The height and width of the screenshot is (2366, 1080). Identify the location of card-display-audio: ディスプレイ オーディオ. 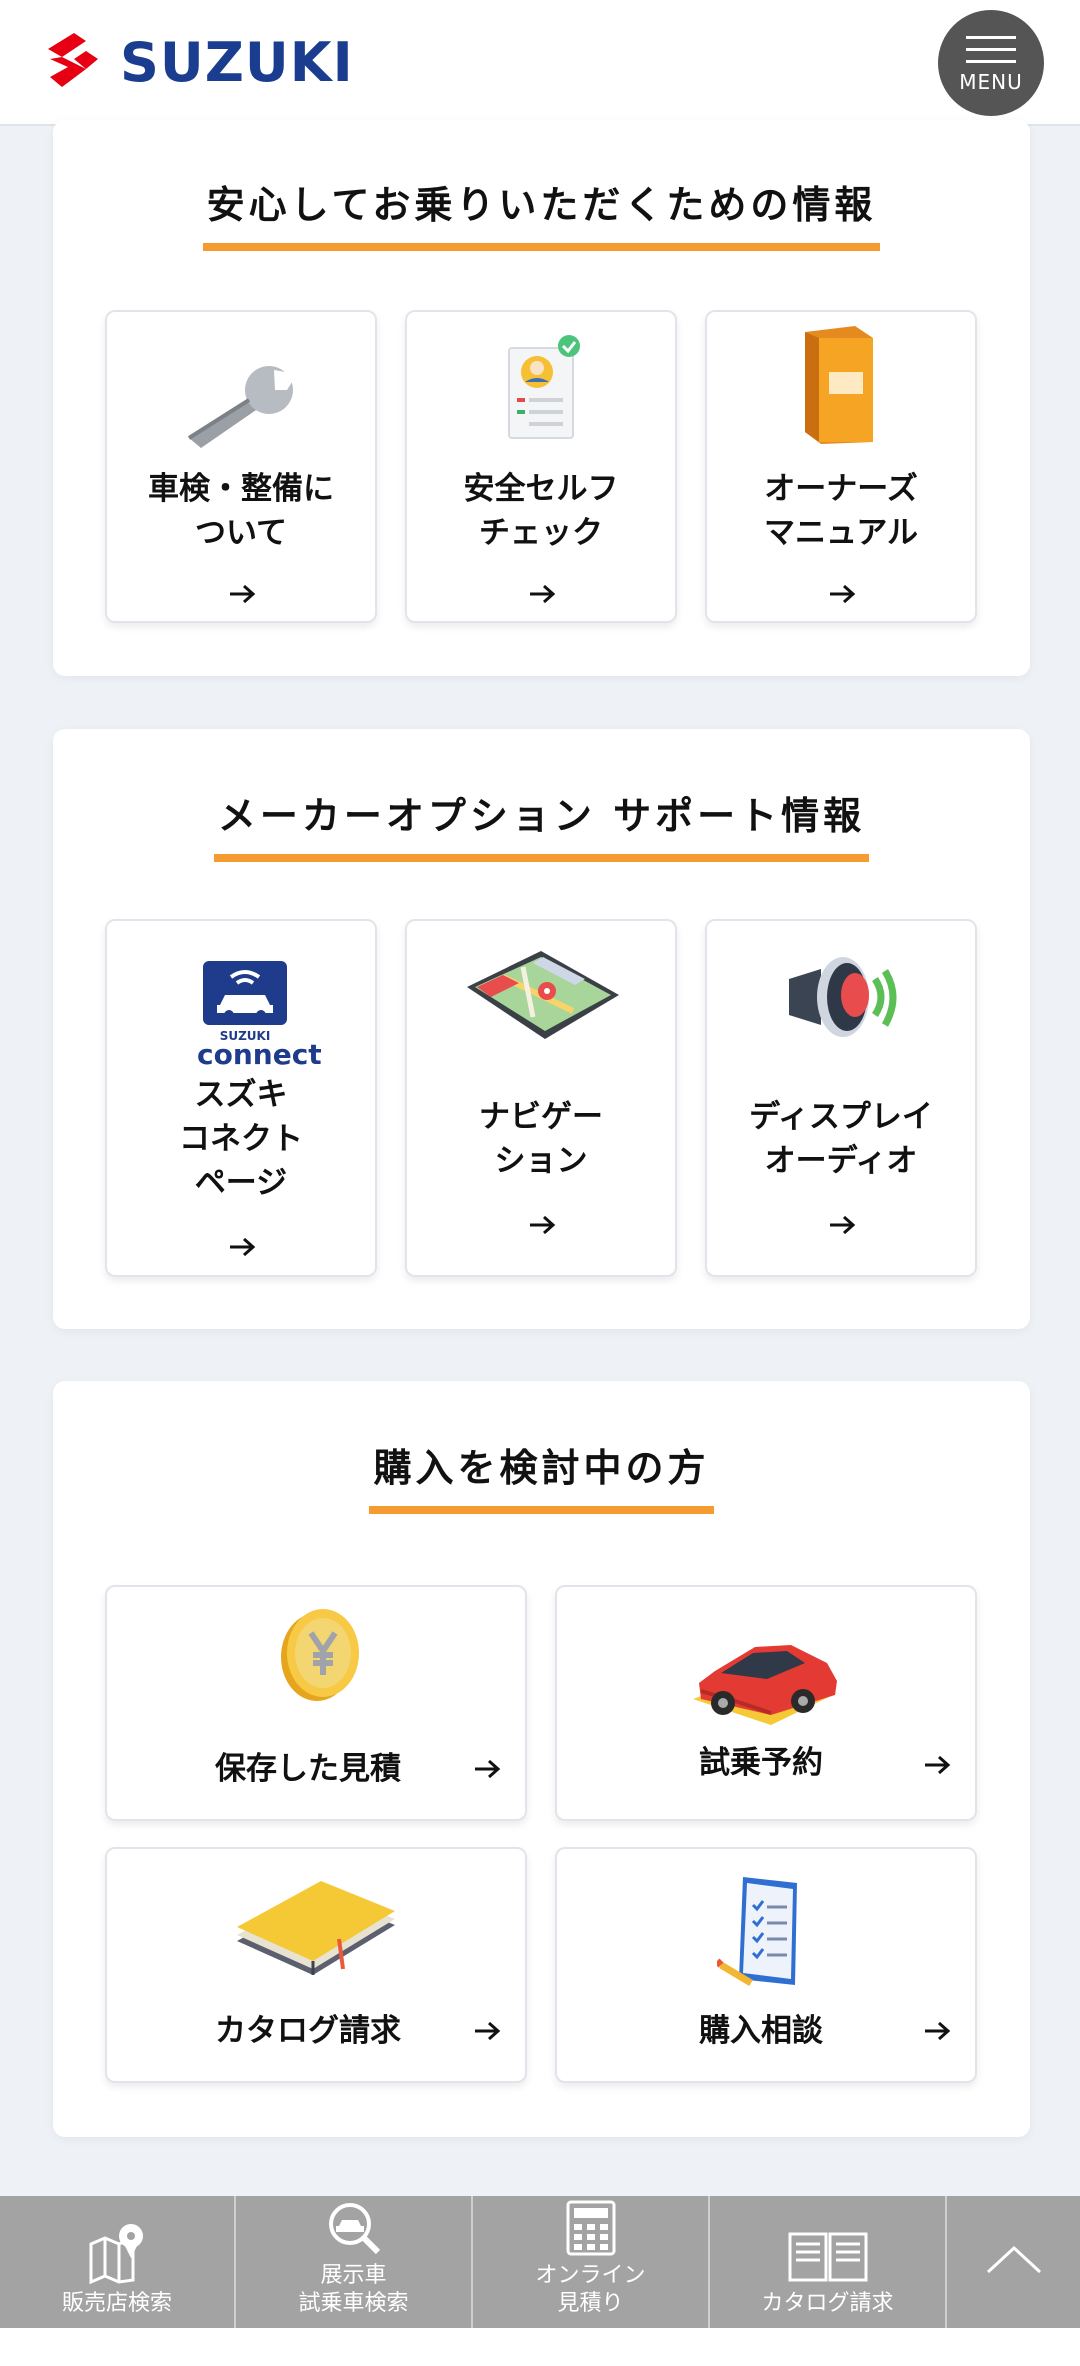
(841, 1098).